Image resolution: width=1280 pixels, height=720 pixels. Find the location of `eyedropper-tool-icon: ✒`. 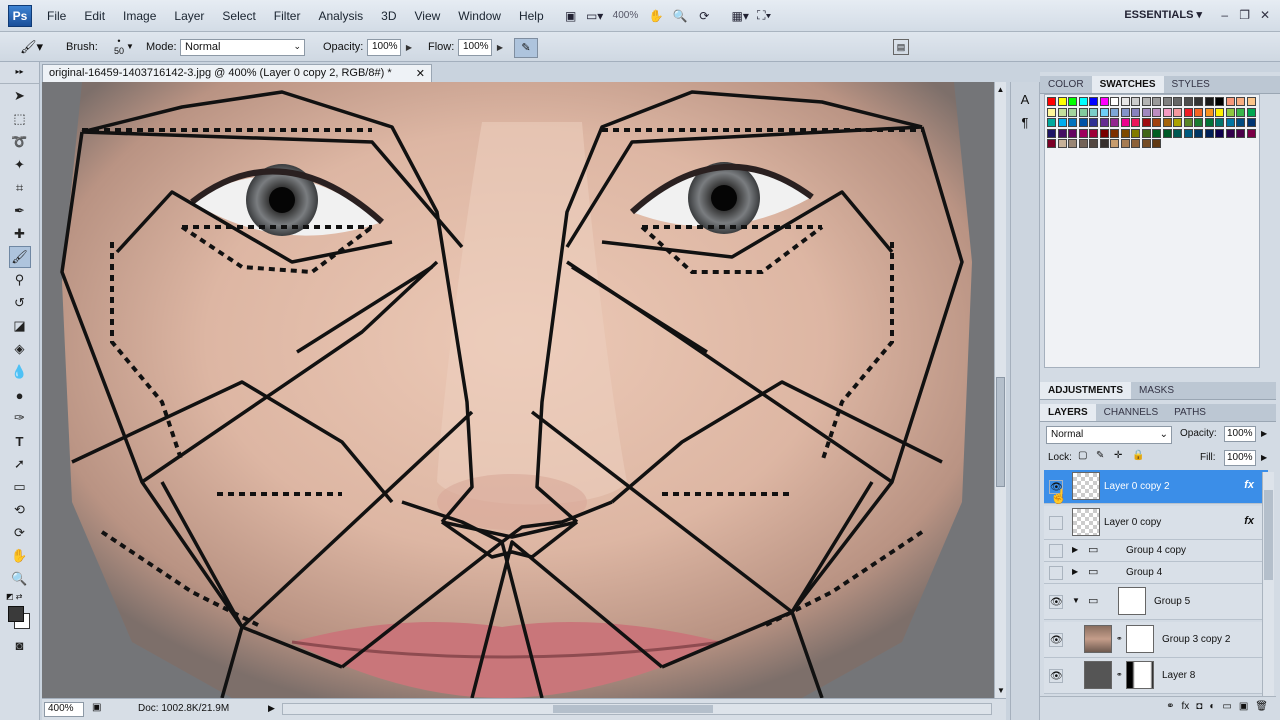

eyedropper-tool-icon: ✒ is located at coordinates (20, 211).